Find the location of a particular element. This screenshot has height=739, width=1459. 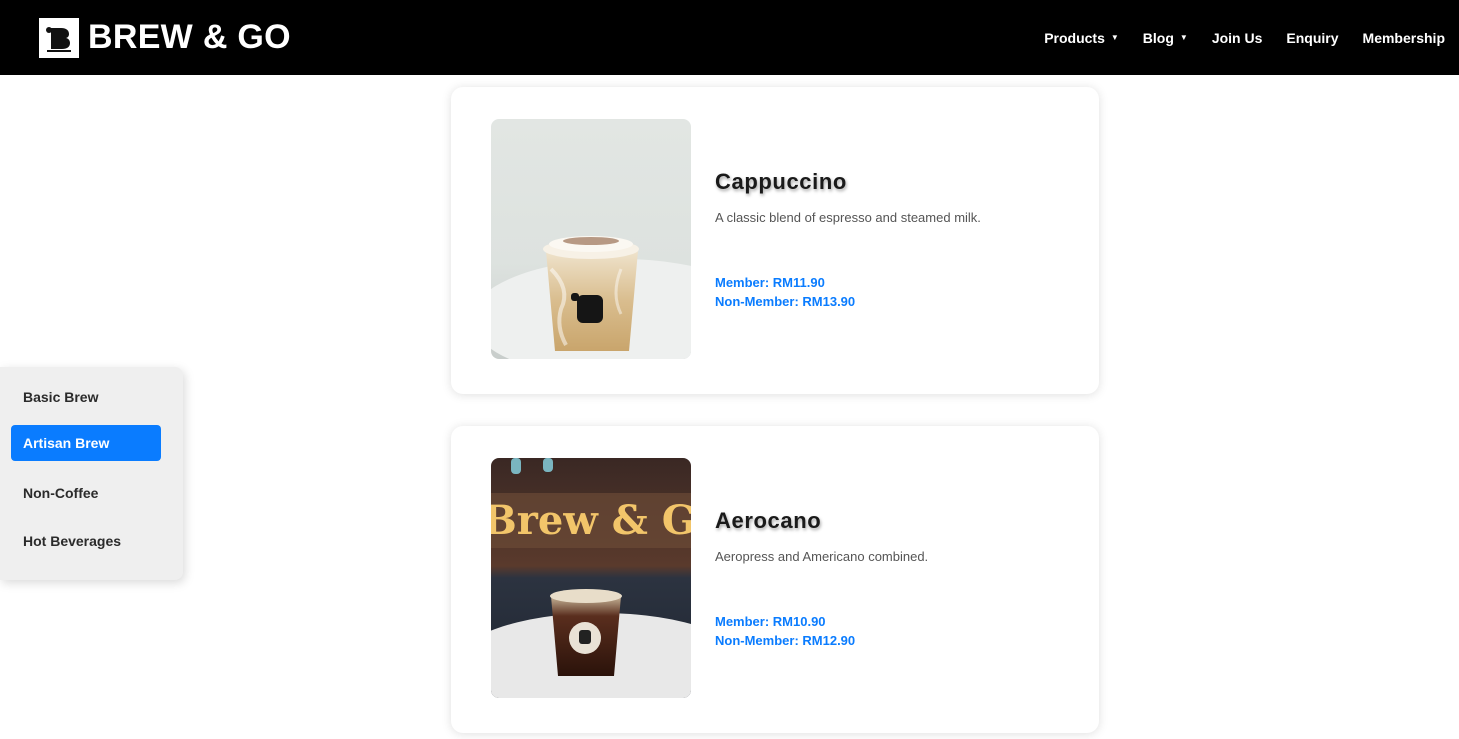

product-name: Cappuccino is located at coordinates (781, 181).